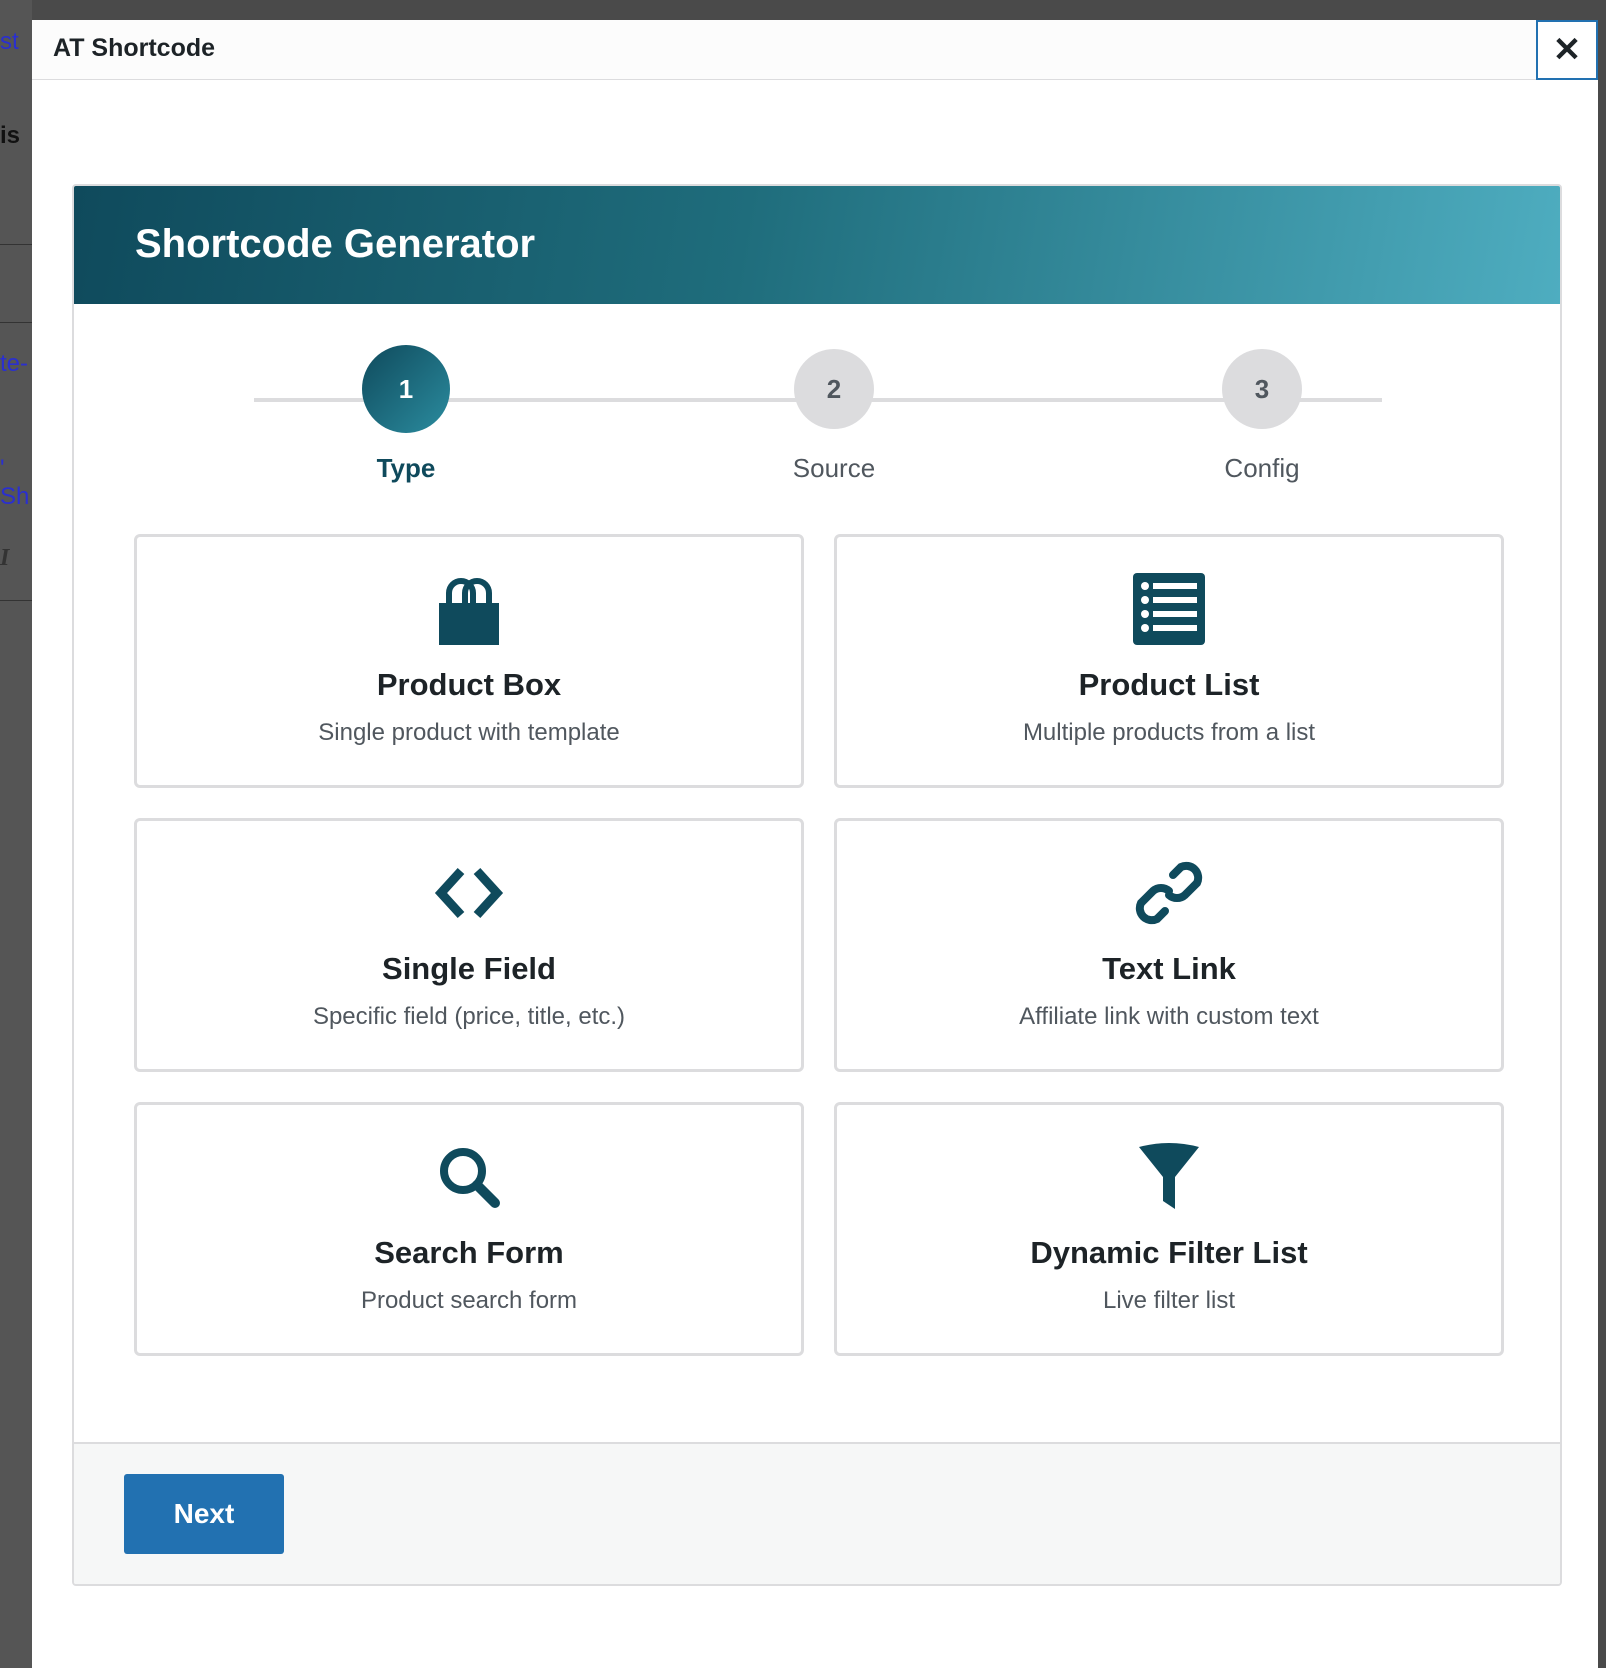 The height and width of the screenshot is (1668, 1606). Describe the element at coordinates (815, 50) in the screenshot. I see `modal-header: AT Shortcode ✕` at that location.